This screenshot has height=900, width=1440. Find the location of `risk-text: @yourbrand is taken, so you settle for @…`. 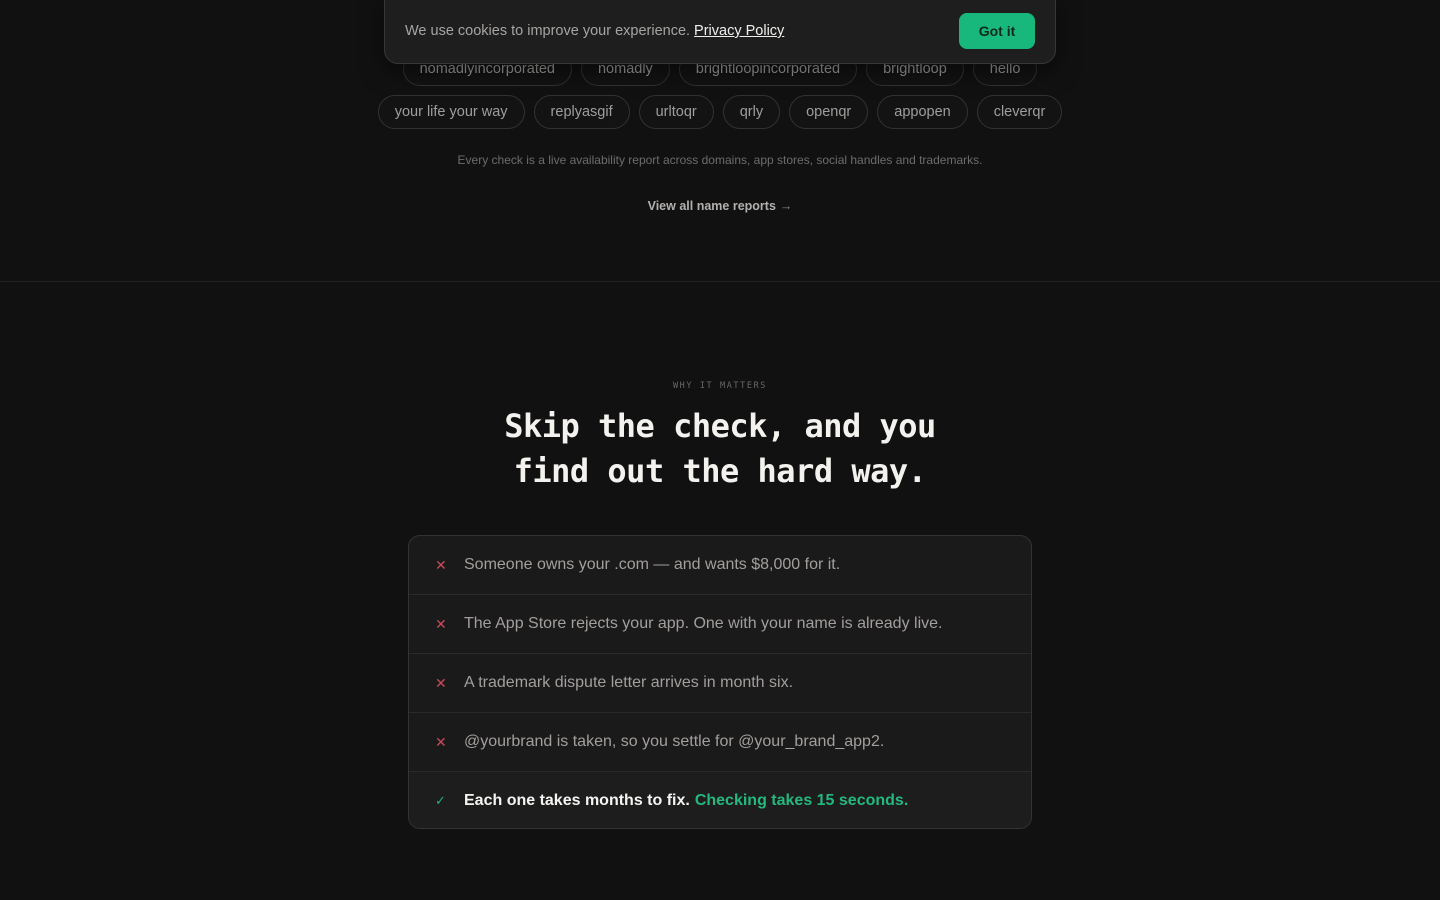

risk-text: @yourbrand is taken, so you settle for @… is located at coordinates (674, 741).